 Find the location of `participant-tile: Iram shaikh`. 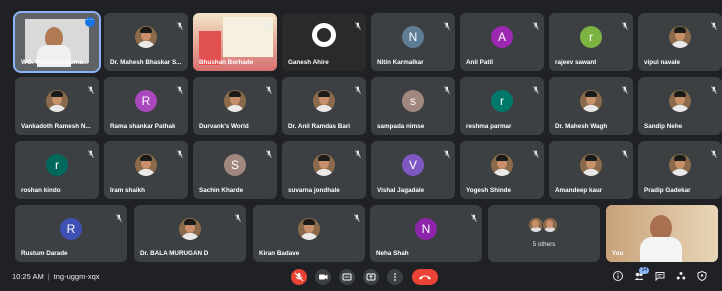

participant-tile: Iram shaikh is located at coordinates (146, 170).